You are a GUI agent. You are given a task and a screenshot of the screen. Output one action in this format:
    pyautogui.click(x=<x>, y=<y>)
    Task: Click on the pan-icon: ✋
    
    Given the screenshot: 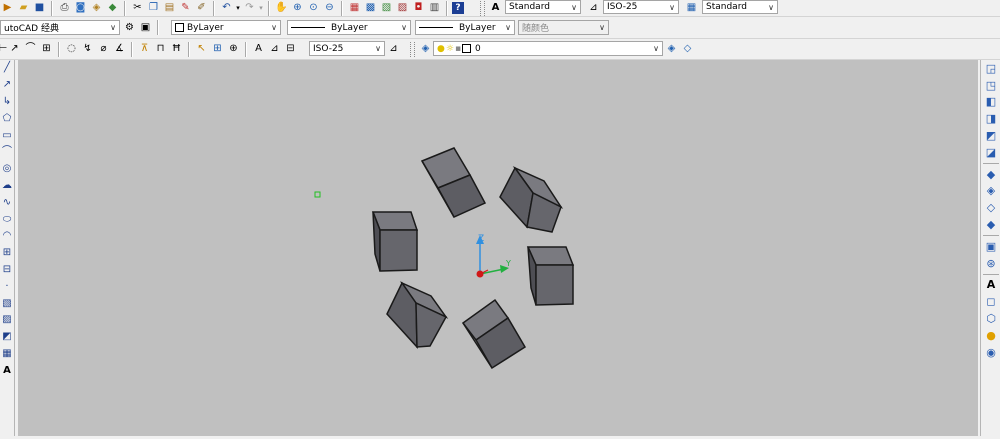 What is the action you would take?
    pyautogui.click(x=281, y=8)
    